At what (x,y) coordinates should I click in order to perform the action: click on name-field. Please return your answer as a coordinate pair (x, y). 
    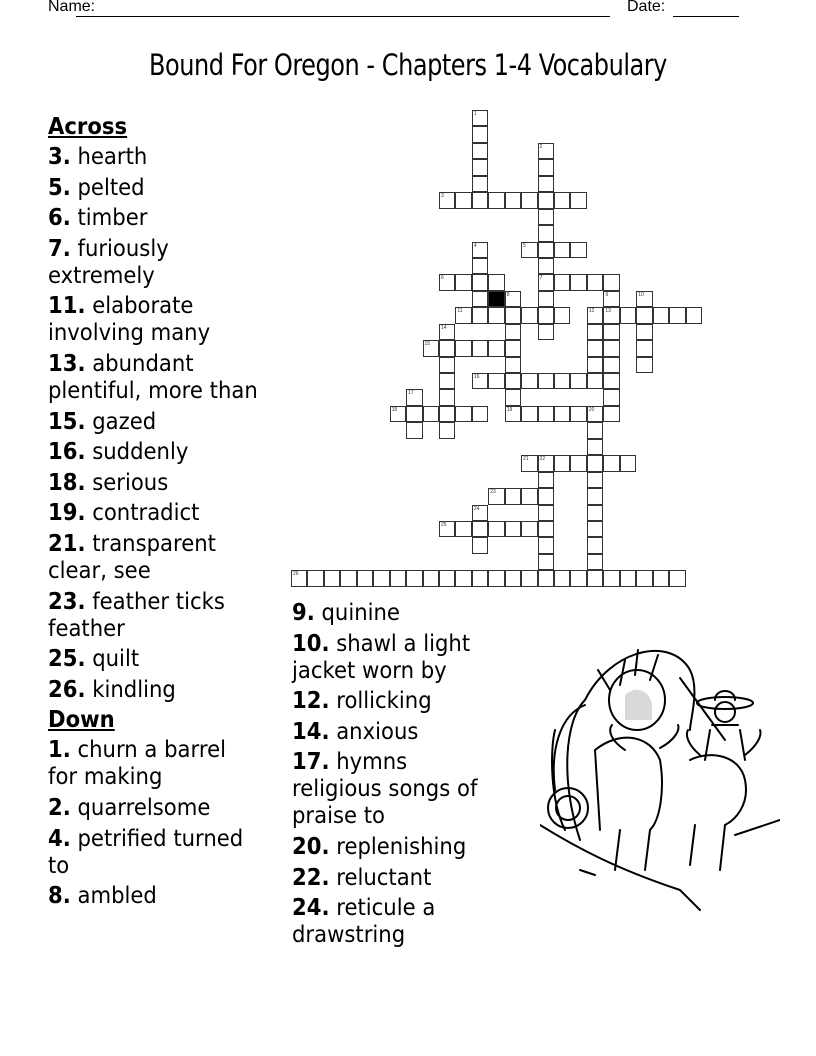
    Looking at the image, I should click on (343, 16).